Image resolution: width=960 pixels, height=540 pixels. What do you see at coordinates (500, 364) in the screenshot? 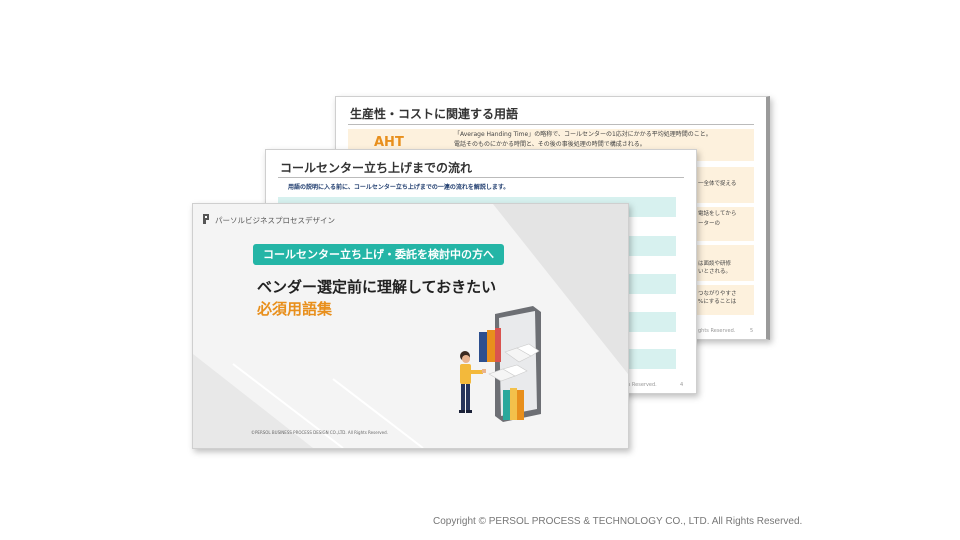
I see `person-reading-books-illustration` at bounding box center [500, 364].